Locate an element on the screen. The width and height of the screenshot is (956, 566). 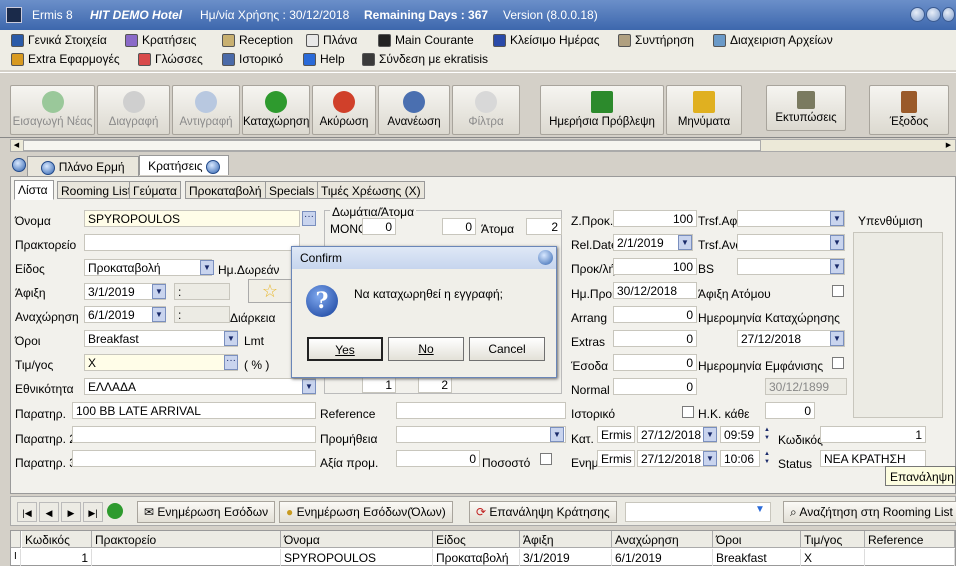
refresh-records-icon is located at coordinates (115, 511).